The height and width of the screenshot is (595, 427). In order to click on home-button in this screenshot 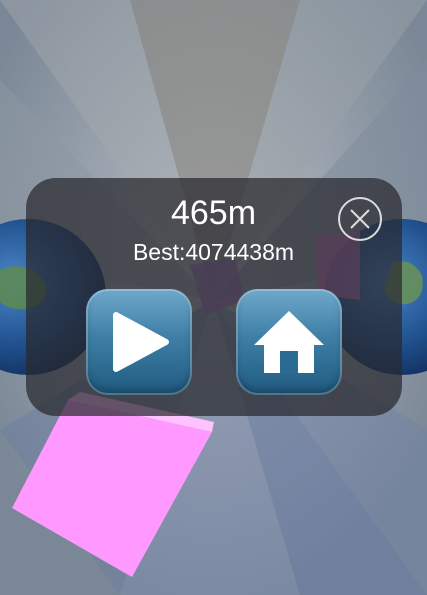, I will do `click(289, 342)`.